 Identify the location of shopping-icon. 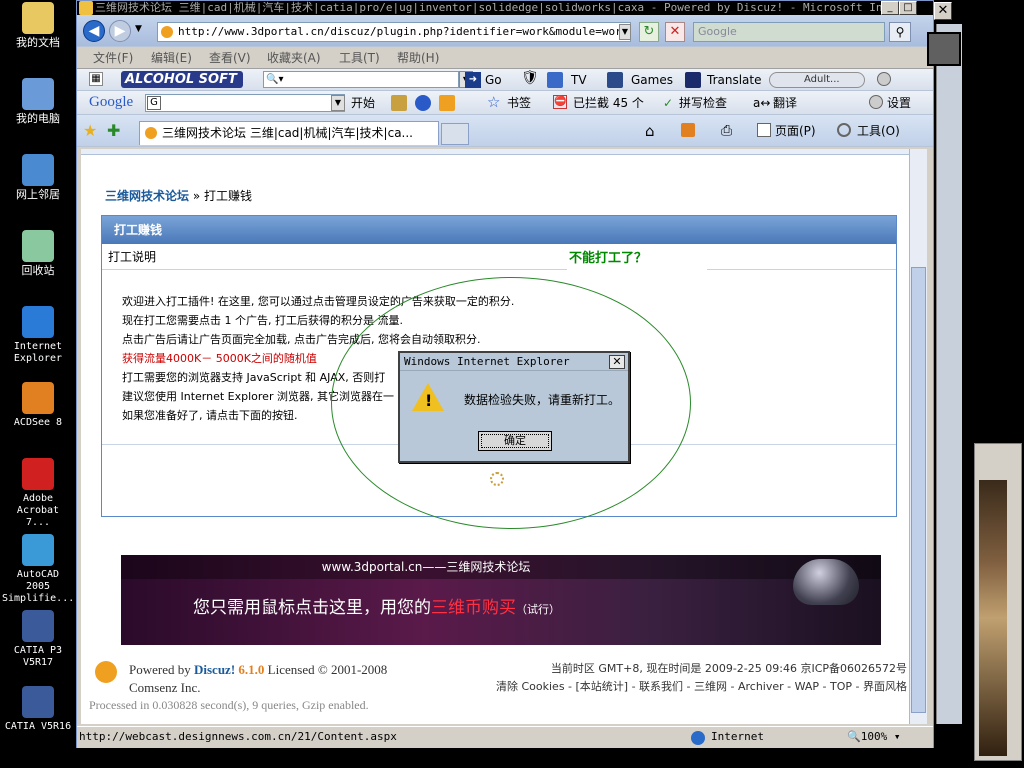
(447, 103).